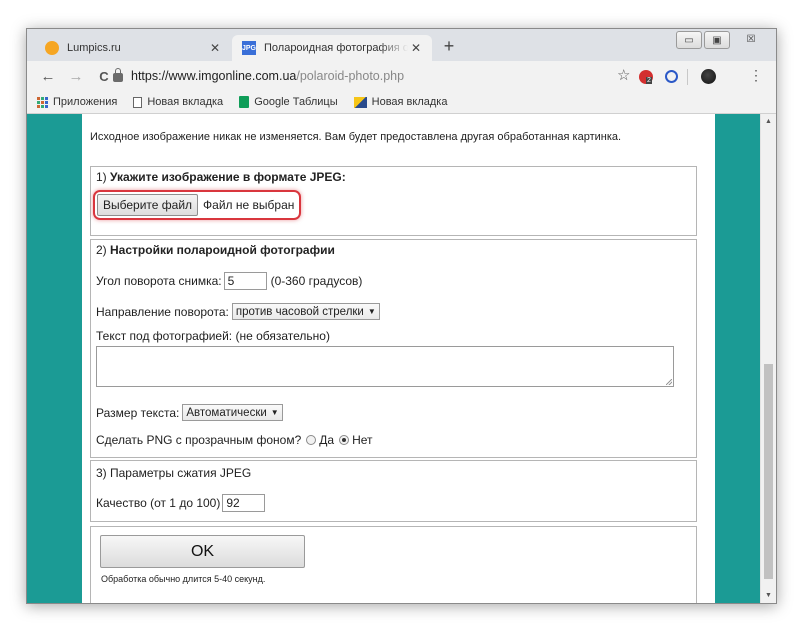 The image size is (800, 628). I want to click on imgonline-favicon-icon: JPG, so click(249, 48).